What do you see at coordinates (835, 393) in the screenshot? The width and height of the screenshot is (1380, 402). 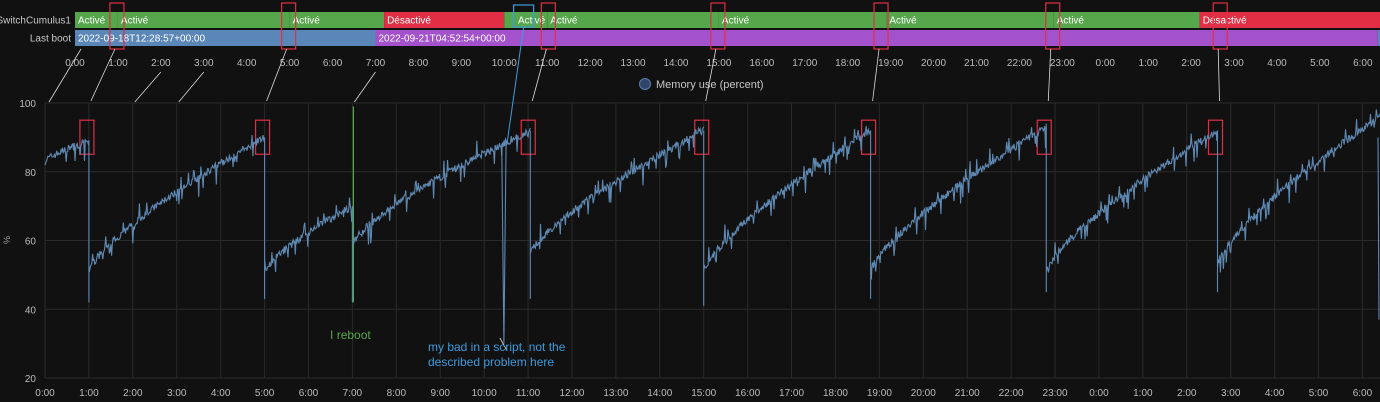 I see `x-tick-label: 18:00` at bounding box center [835, 393].